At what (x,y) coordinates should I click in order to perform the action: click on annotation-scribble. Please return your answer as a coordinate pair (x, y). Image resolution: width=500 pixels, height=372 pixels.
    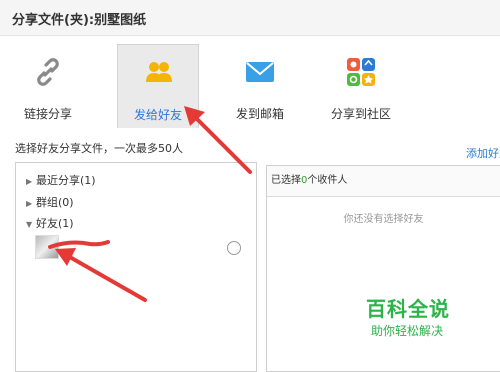
    Looking at the image, I should click on (79, 244).